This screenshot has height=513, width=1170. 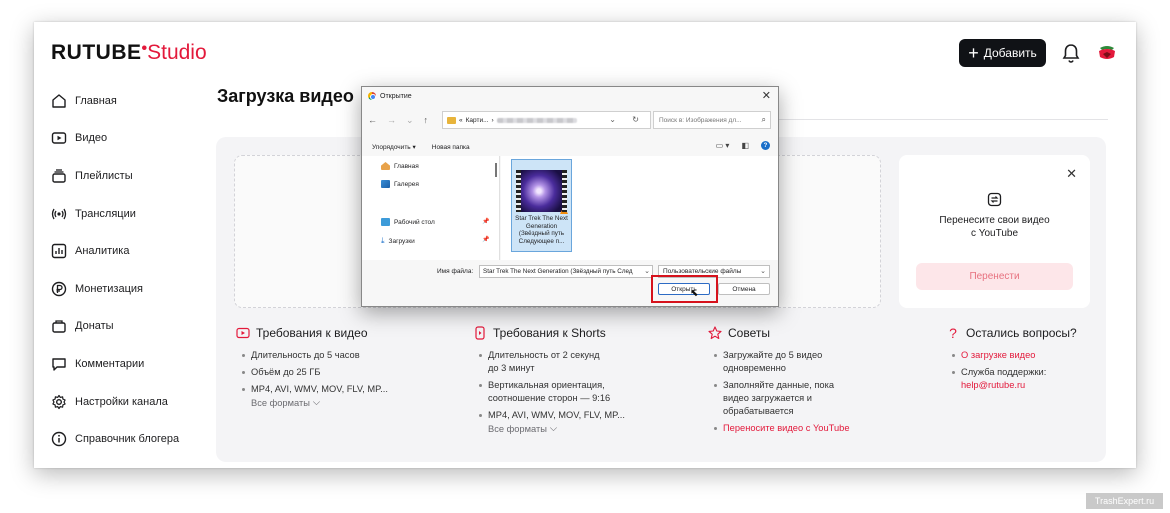 I want to click on star-icon, so click(x=715, y=333).